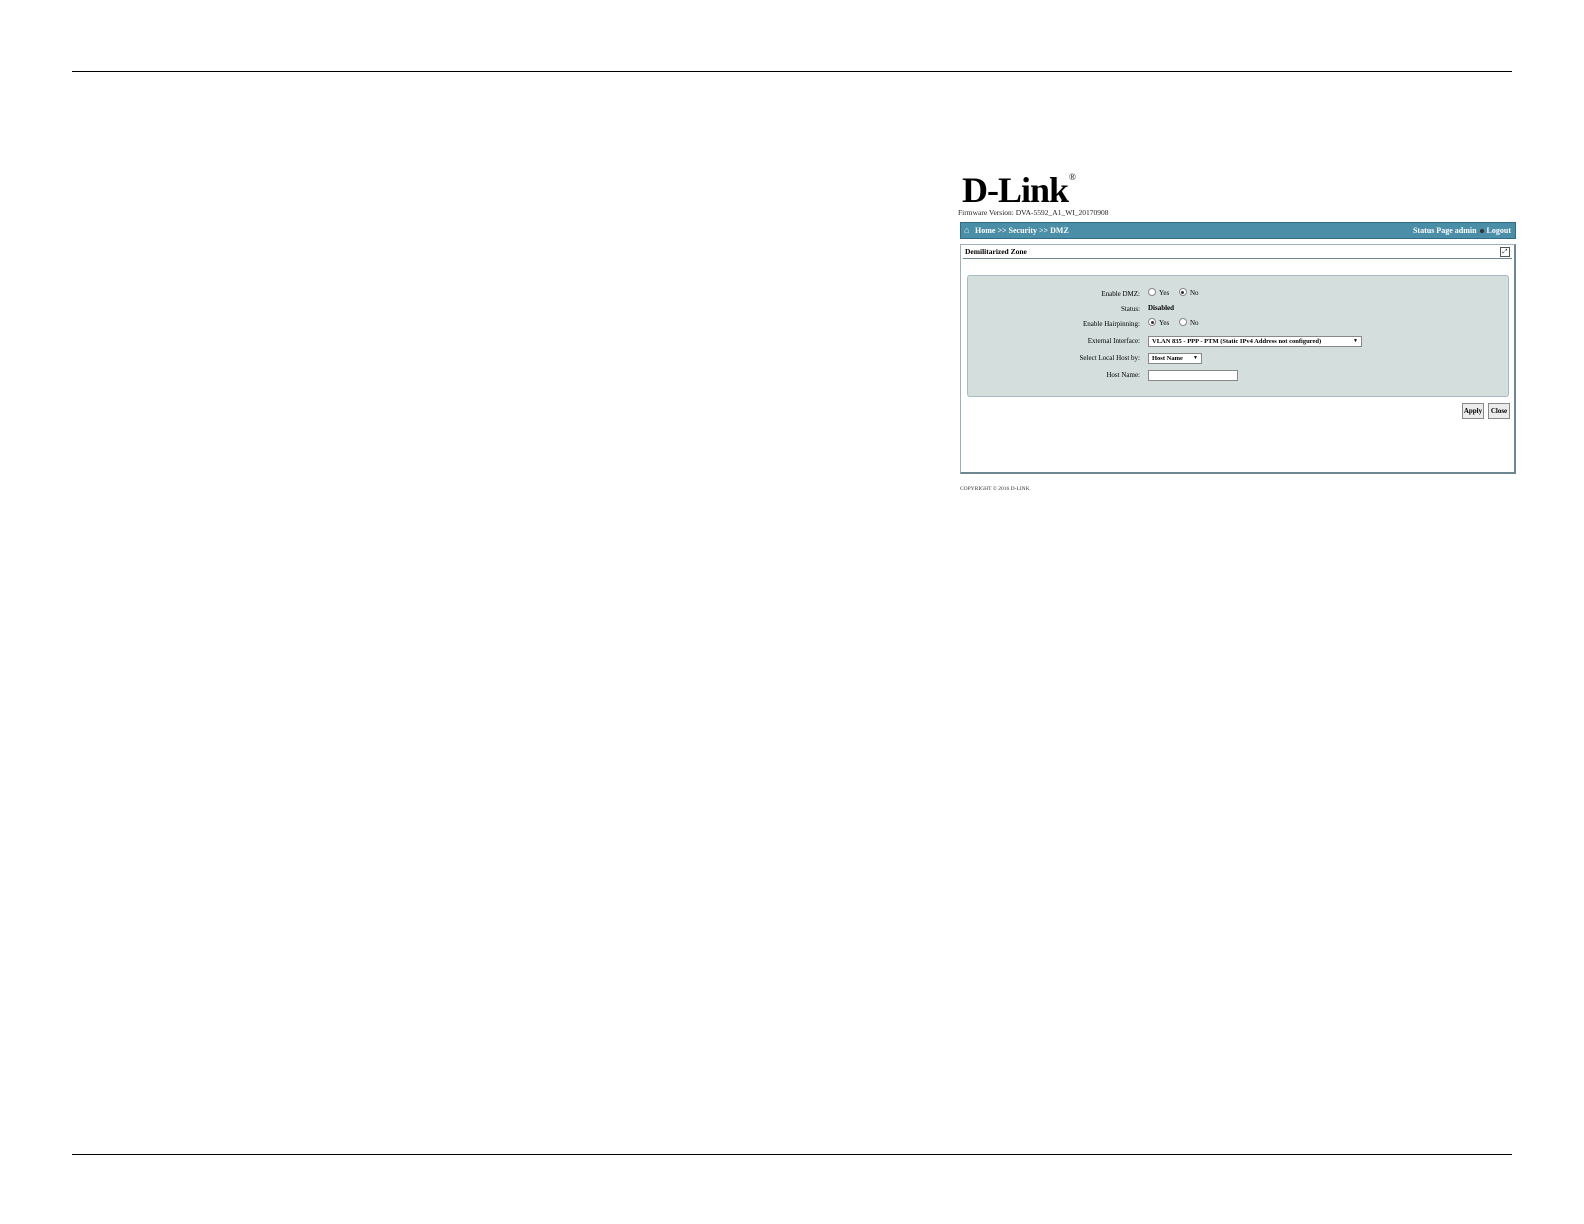 The height and width of the screenshot is (1224, 1584). Describe the element at coordinates (1123, 375) in the screenshot. I see `host-name-label: Host Name:` at that location.